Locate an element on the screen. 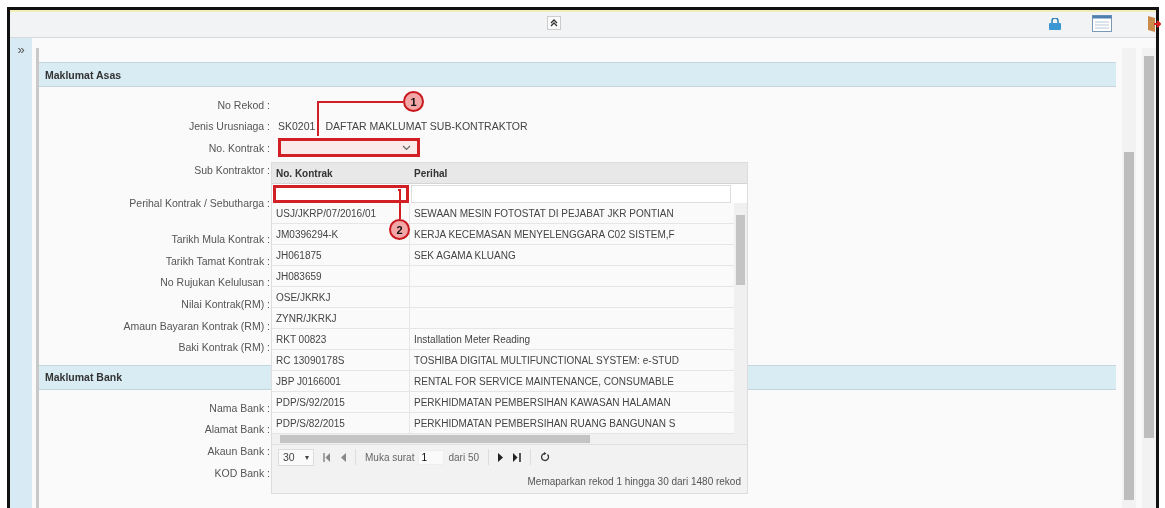 The height and width of the screenshot is (508, 1165). table-cell: PDP/S/92/2015 is located at coordinates (341, 402).